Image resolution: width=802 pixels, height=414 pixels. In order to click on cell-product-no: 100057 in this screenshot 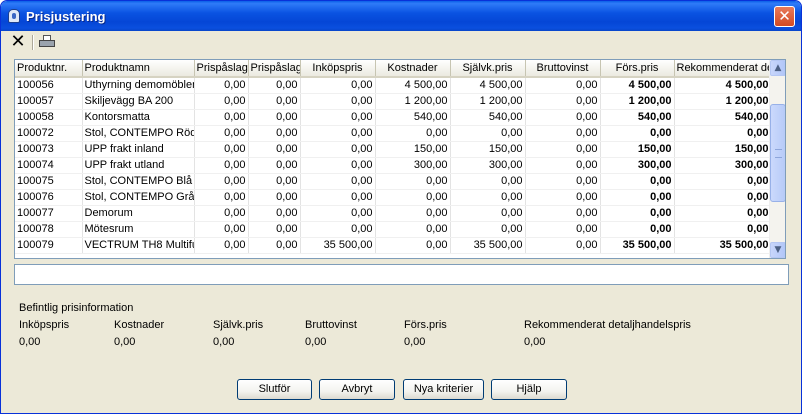, I will do `click(49, 101)`.